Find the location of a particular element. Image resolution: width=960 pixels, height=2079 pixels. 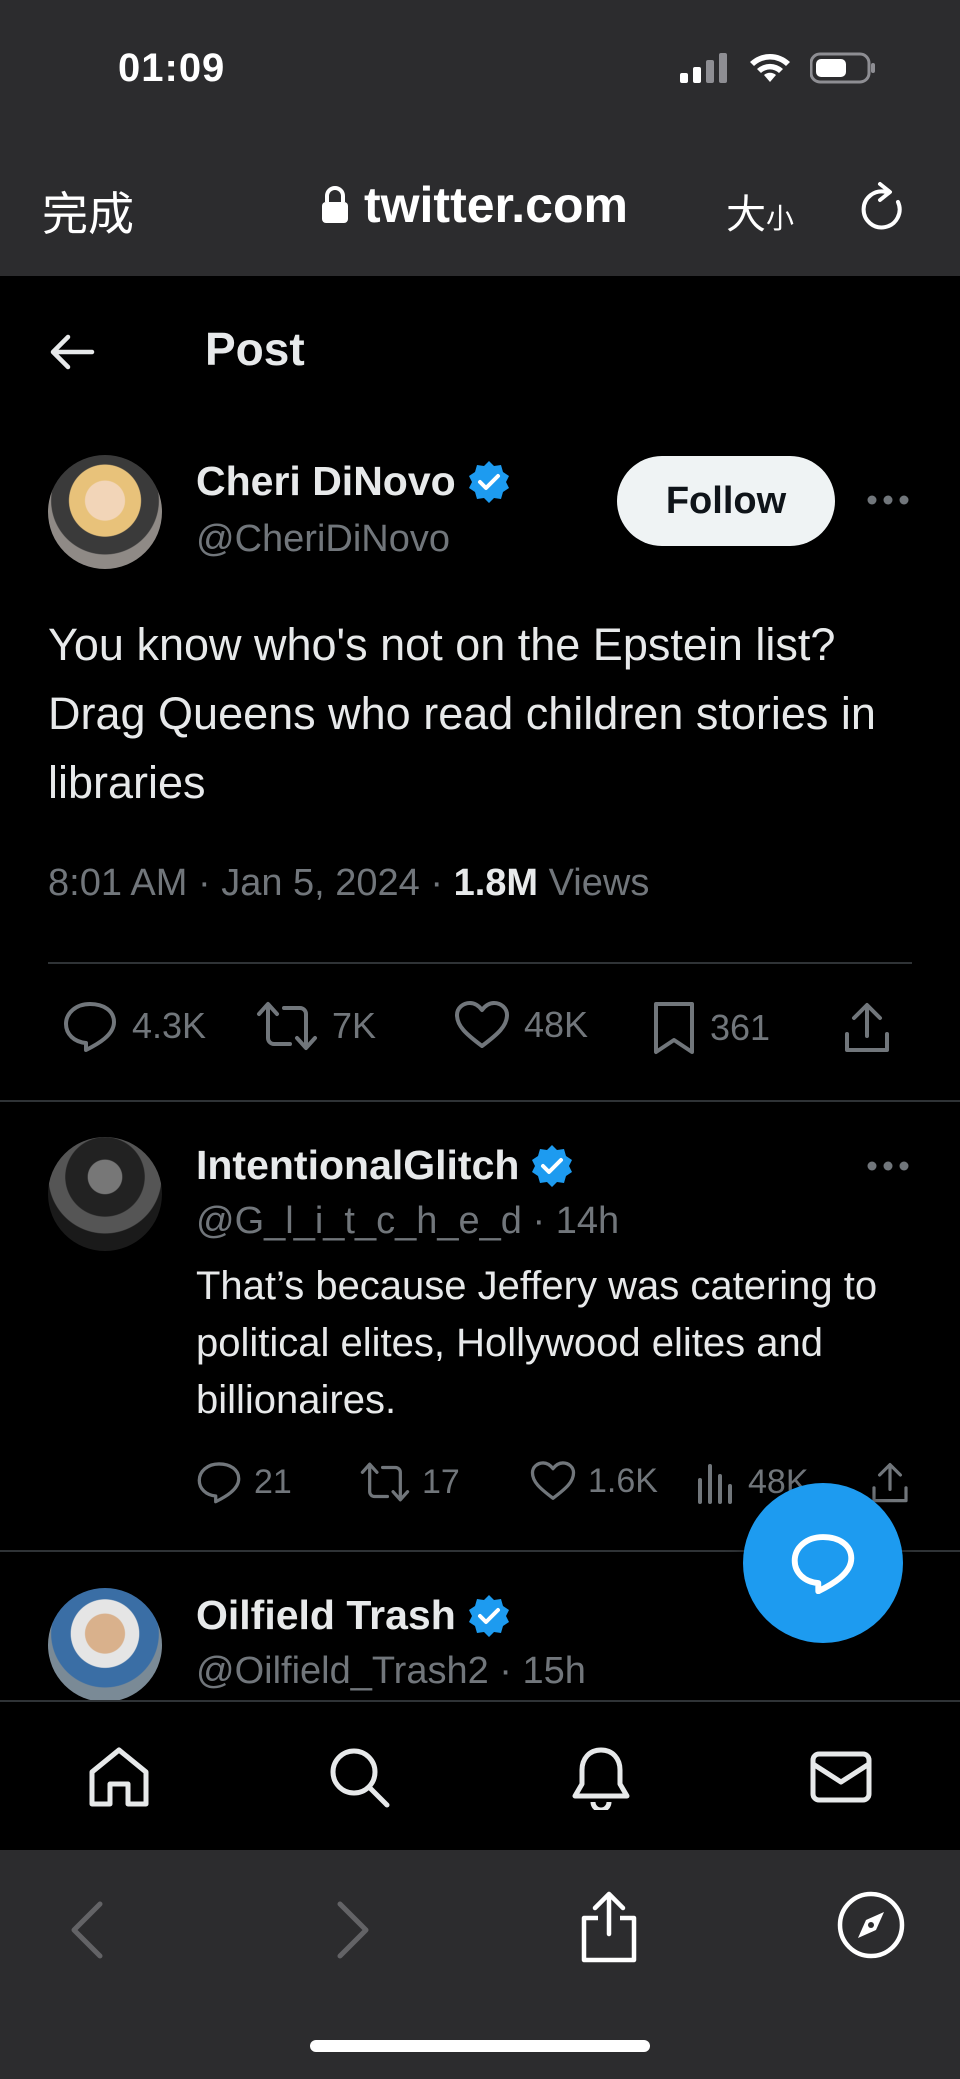

views-count: 1.8M is located at coordinates (496, 883).